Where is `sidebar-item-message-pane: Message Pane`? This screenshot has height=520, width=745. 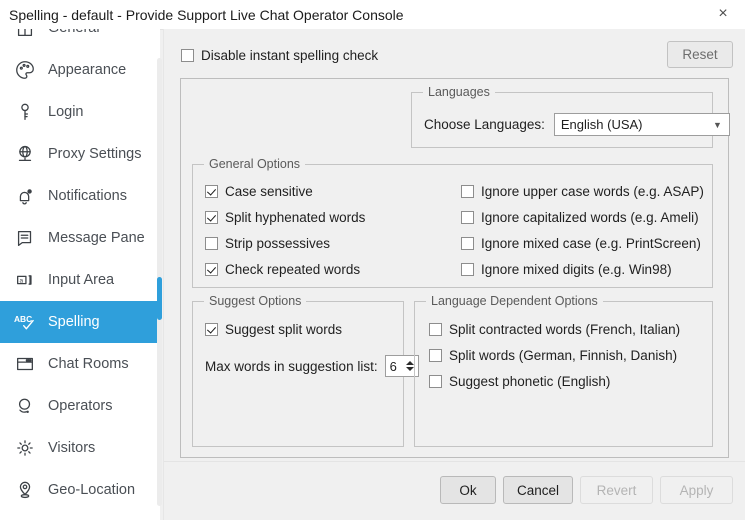 sidebar-item-message-pane: Message Pane is located at coordinates (80, 238).